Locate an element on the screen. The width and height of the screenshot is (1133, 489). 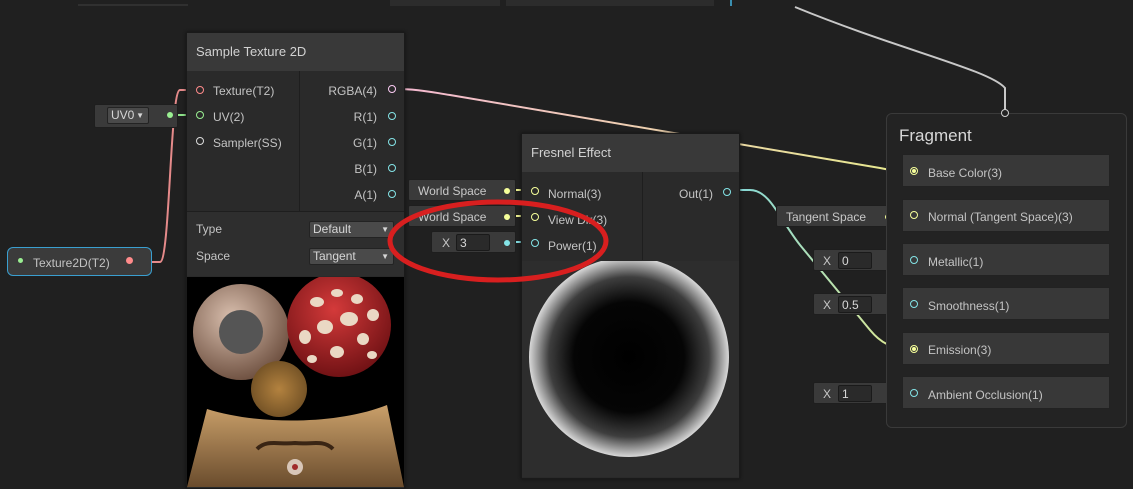
normal-tangent-label: Normal (Tangent Space)(3) is located at coordinates (1000, 217).